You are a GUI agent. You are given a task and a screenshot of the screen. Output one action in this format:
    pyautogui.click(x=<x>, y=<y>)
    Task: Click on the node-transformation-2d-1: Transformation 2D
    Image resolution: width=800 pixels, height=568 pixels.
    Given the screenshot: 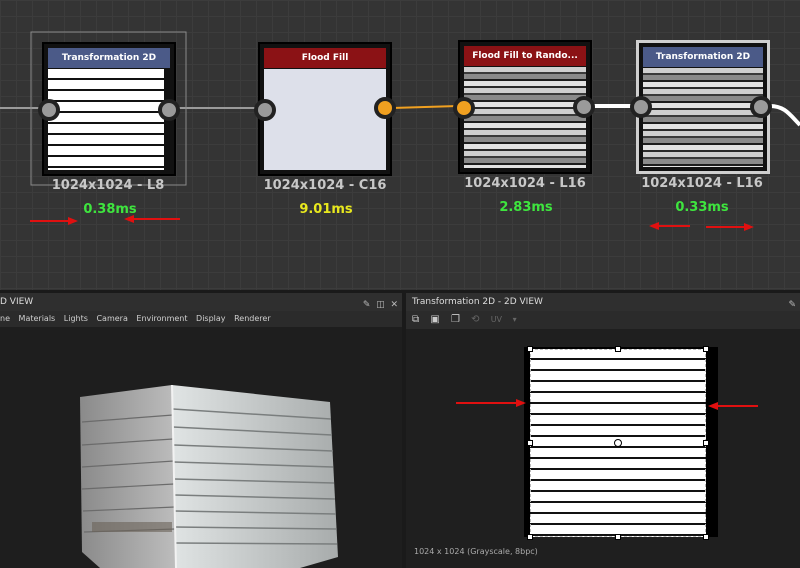 What is the action you would take?
    pyautogui.click(x=109, y=109)
    